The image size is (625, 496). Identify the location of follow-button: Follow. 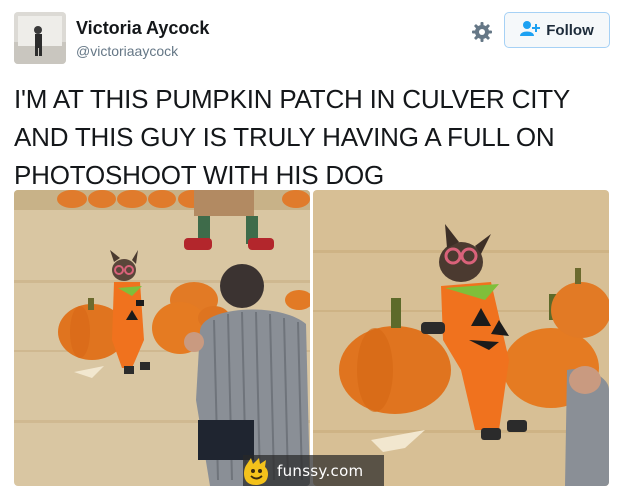
(557, 30).